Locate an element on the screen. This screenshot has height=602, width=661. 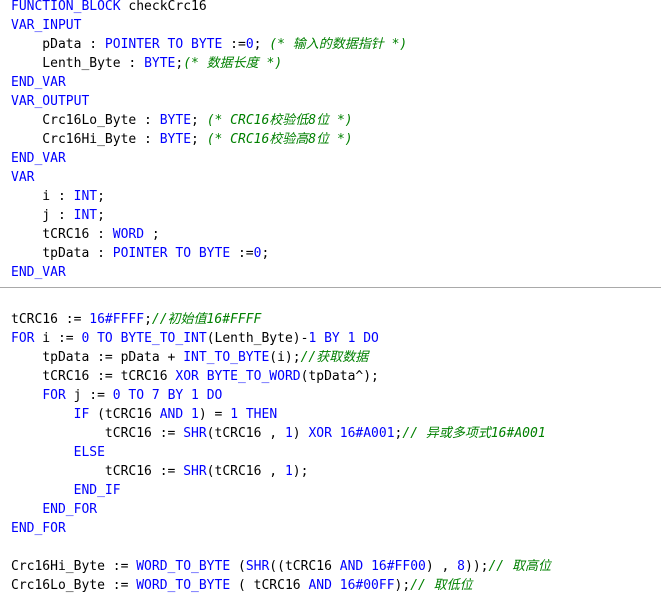
text-token: j := is located at coordinates (89, 395).